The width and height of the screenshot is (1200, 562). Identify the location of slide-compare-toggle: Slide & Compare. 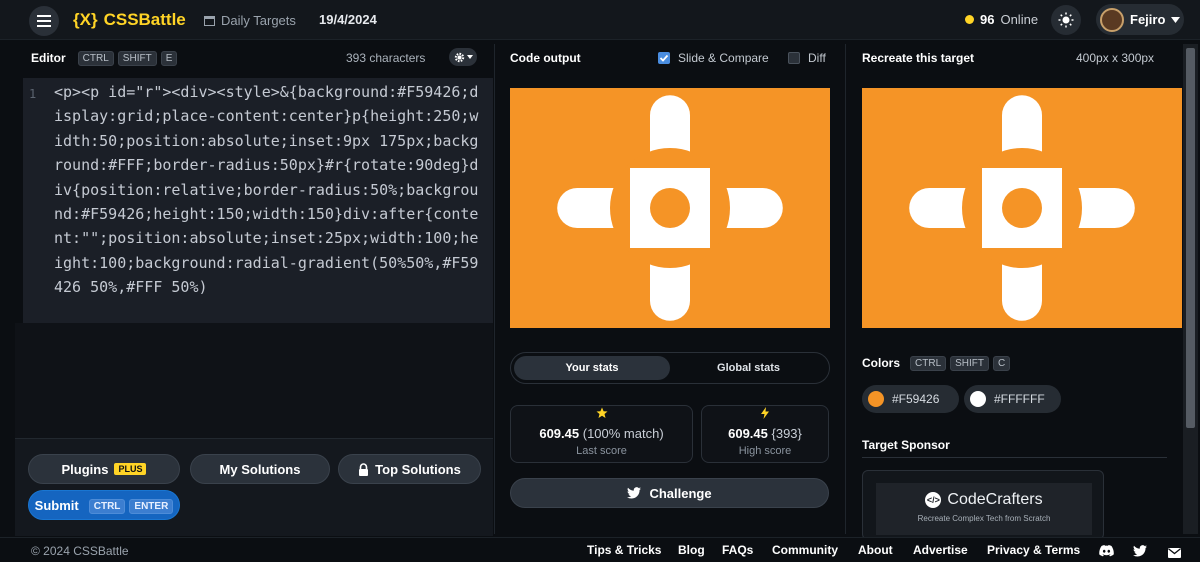
(713, 58).